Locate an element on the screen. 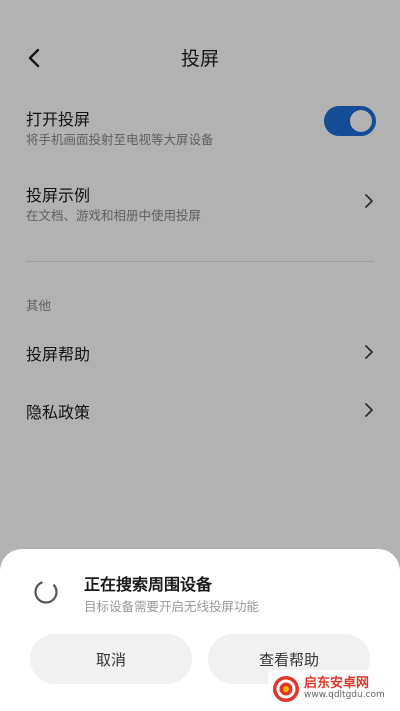 The height and width of the screenshot is (711, 400). sheet-subtitle: 目标设备需要开启无线投屏功能 is located at coordinates (172, 606).